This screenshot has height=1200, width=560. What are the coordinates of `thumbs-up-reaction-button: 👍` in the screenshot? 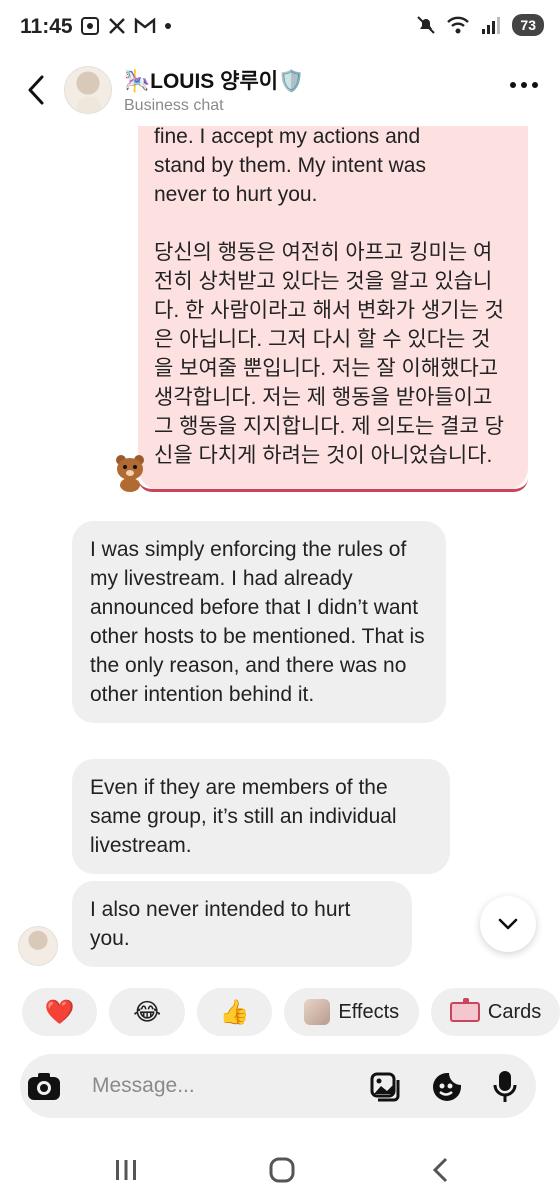 It's located at (234, 1012).